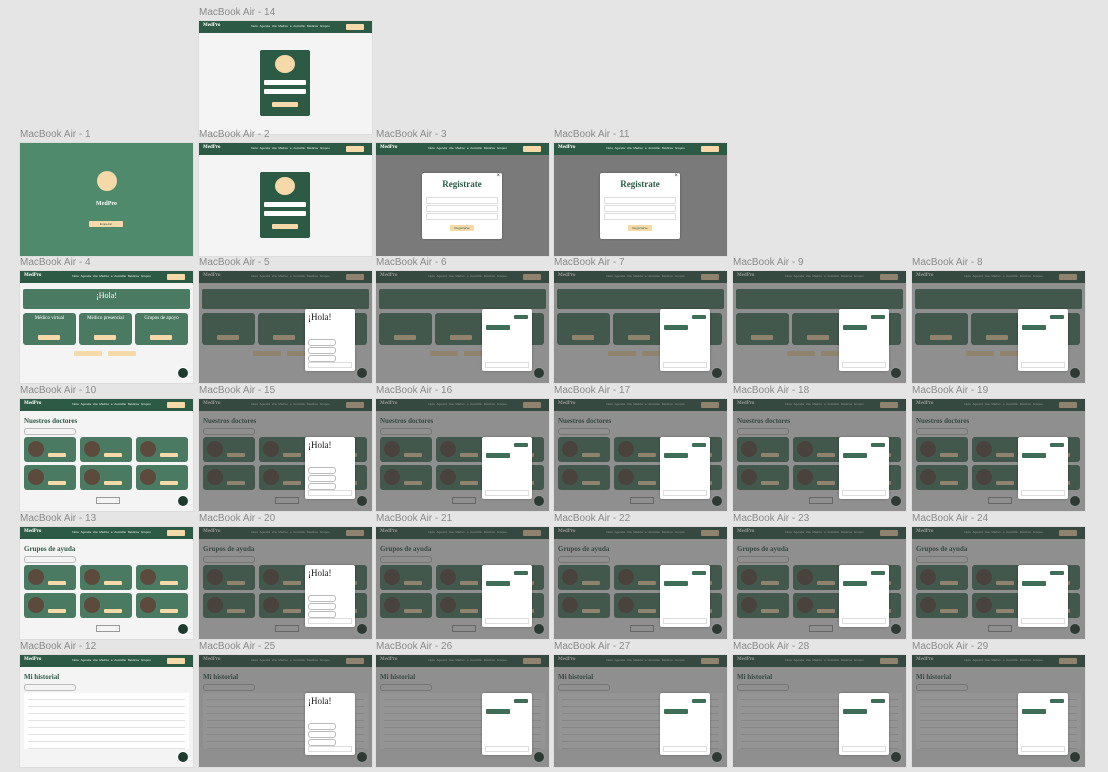 The width and height of the screenshot is (1108, 772). Describe the element at coordinates (49, 329) in the screenshot. I see `service-card: Médico virtual` at that location.